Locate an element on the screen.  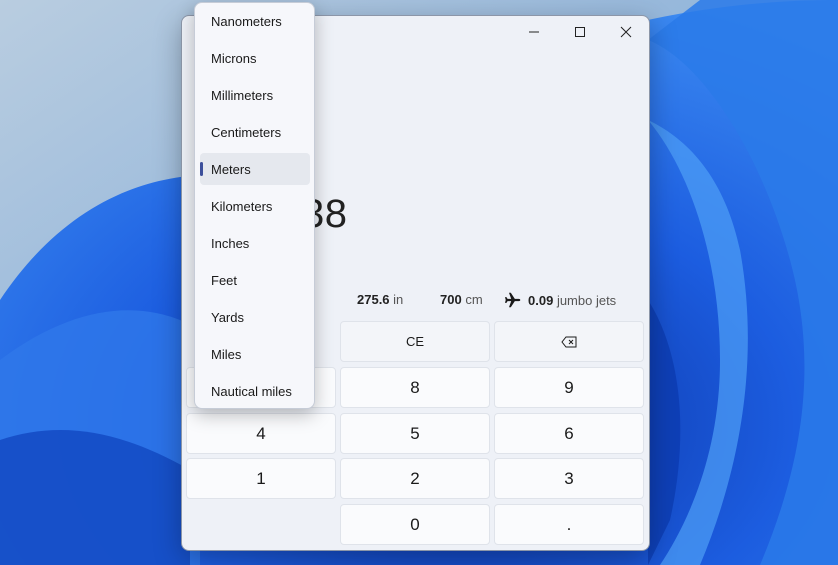
key-2: 2 is located at coordinates (415, 478).